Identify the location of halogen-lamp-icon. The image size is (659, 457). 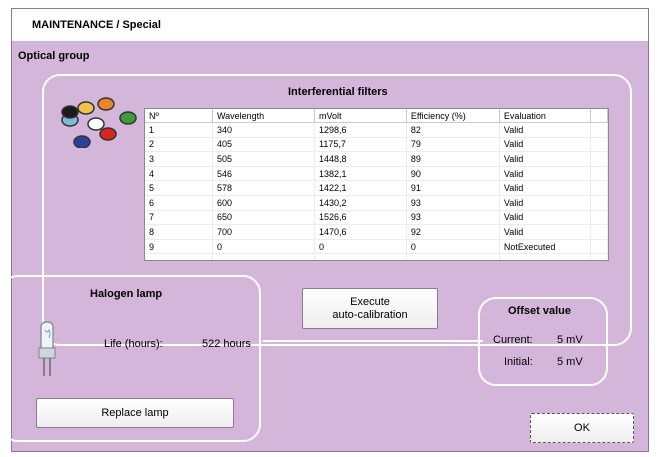
(47, 348).